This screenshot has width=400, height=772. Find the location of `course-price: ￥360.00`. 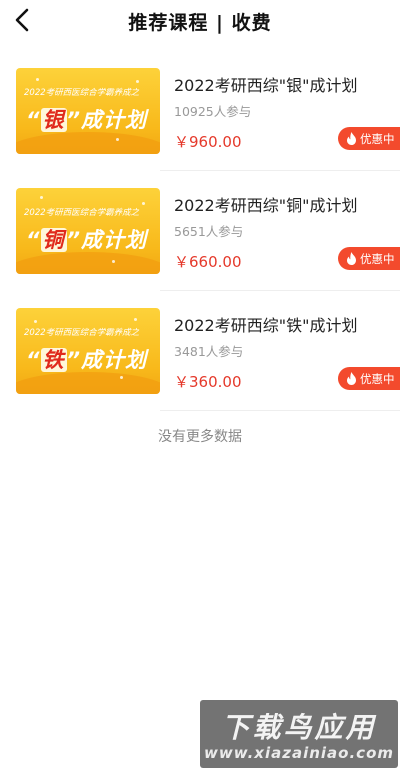

course-price: ￥360.00 is located at coordinates (208, 382).